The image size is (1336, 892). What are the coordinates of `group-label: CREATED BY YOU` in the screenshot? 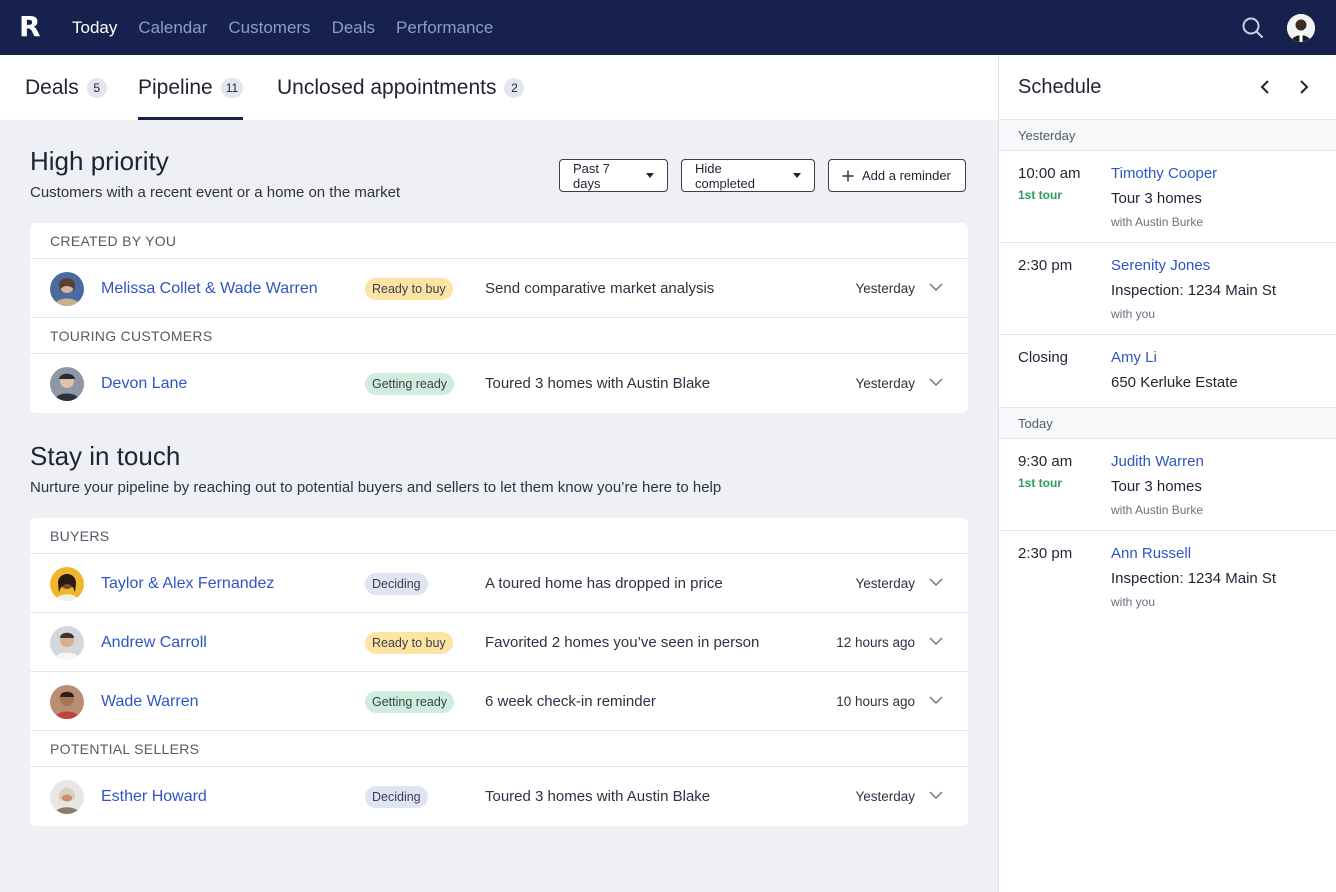 It's located at (499, 241).